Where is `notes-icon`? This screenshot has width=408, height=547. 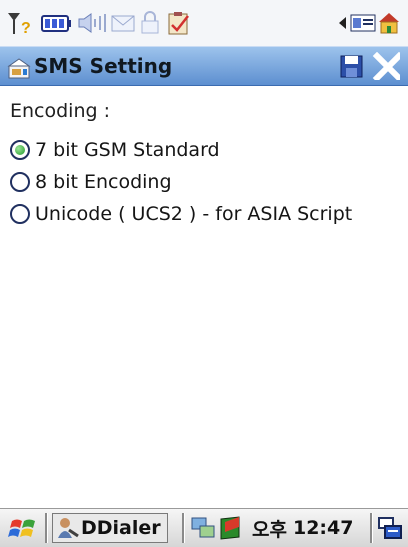 notes-icon is located at coordinates (180, 23).